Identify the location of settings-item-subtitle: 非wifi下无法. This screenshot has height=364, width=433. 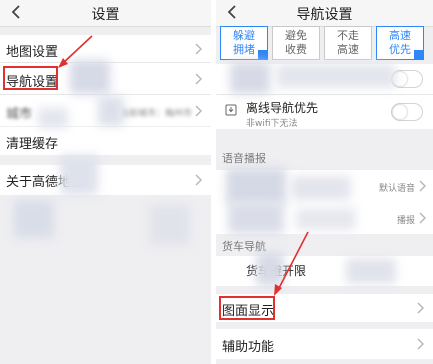
(272, 124).